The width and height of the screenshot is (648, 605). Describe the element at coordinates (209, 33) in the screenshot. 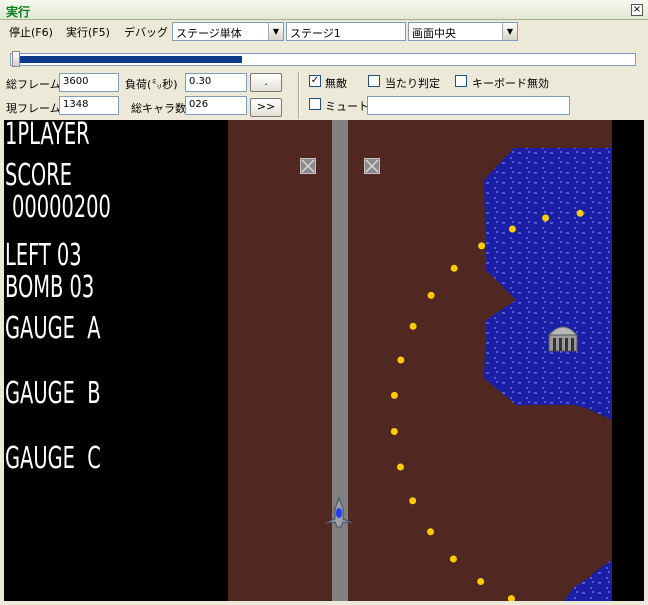

I see `mode-select-value: ステージ単体` at that location.